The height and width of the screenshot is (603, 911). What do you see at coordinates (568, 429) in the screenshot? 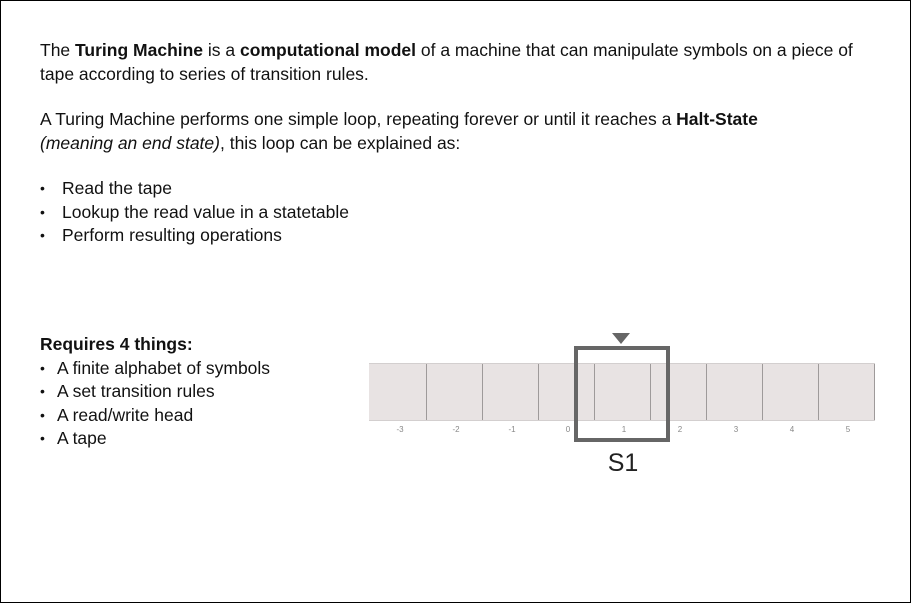
I see `tape-index-label: 0` at bounding box center [568, 429].